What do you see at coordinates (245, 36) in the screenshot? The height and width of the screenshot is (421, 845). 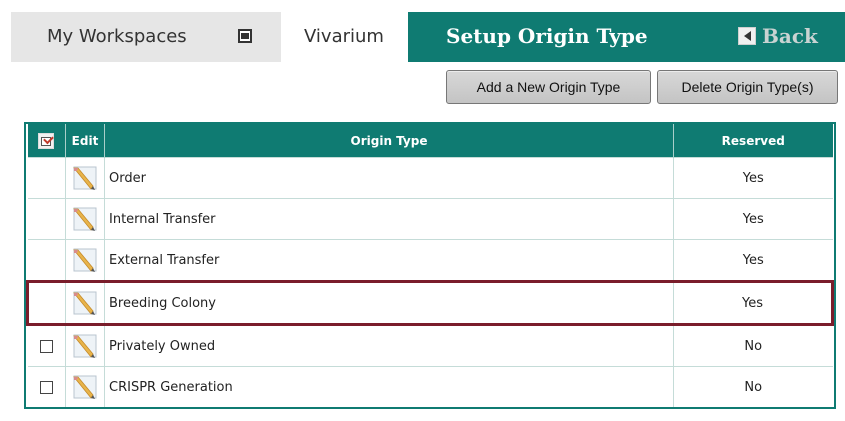 I see `dropdown-square-icon` at bounding box center [245, 36].